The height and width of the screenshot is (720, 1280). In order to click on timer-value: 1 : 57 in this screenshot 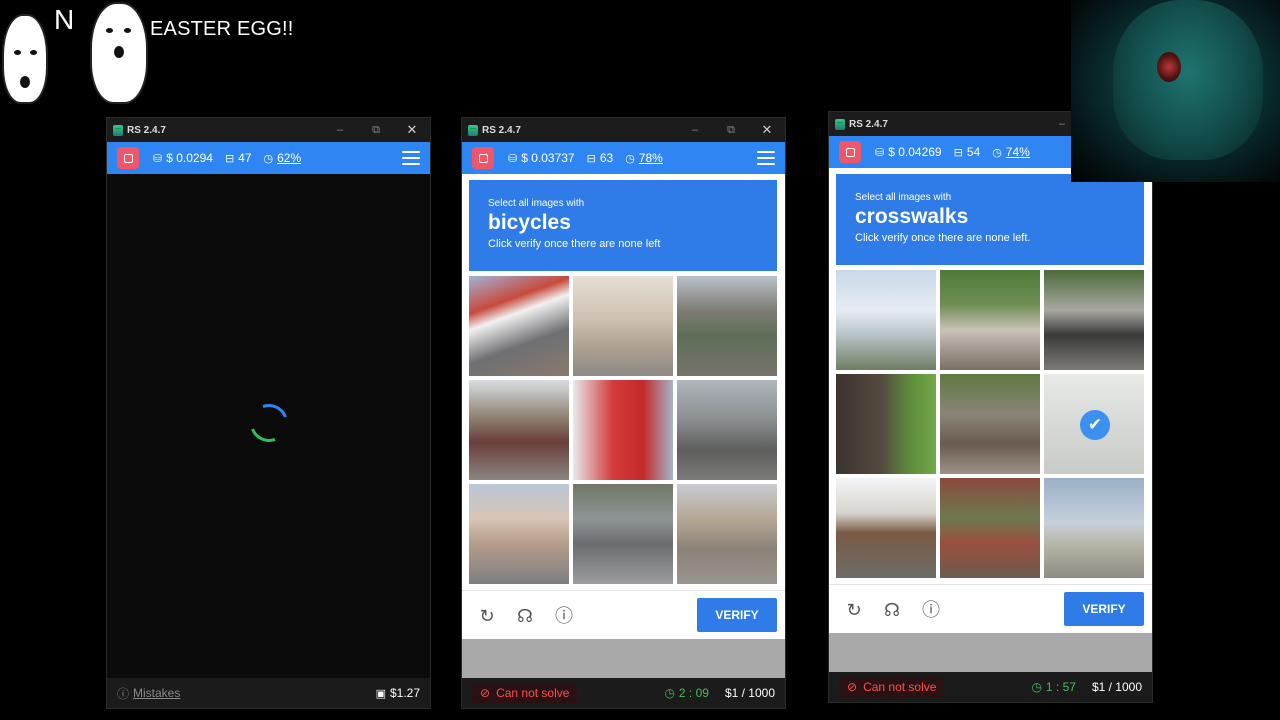, I will do `click(1060, 687)`.